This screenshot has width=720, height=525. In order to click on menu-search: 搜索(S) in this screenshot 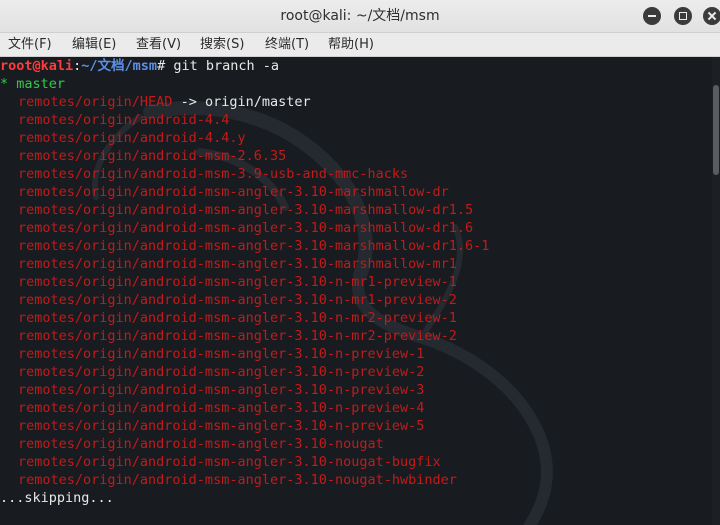, I will do `click(222, 45)`.